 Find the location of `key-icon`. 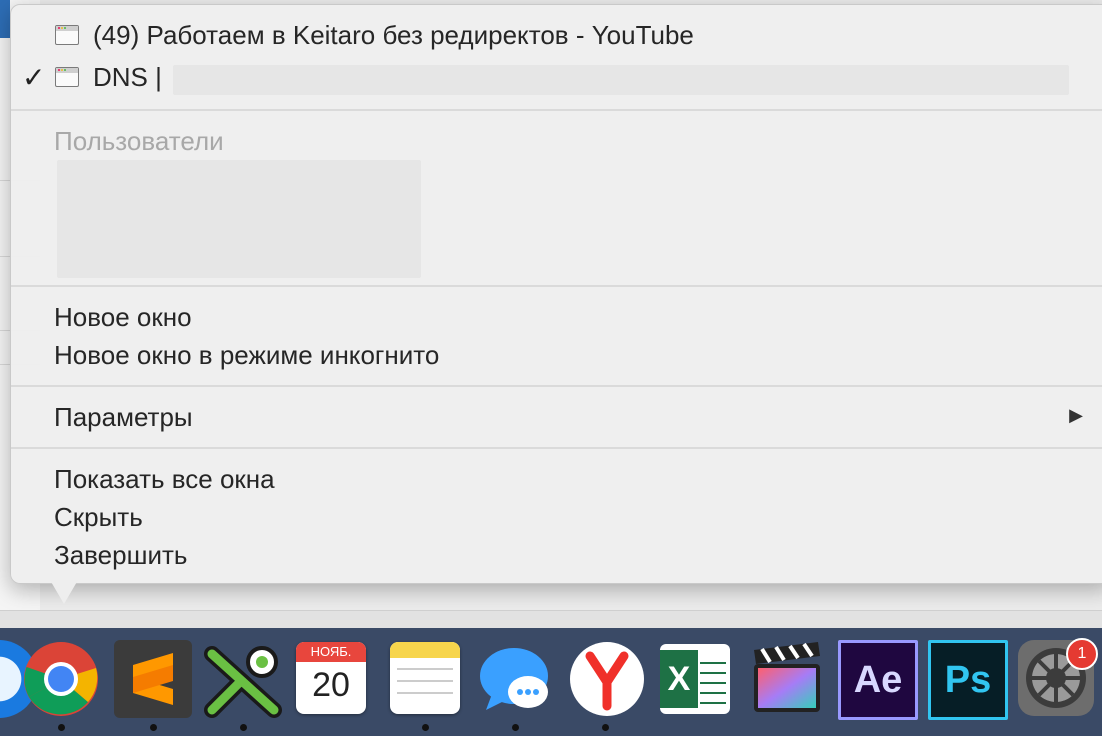

key-icon is located at coordinates (243, 679).